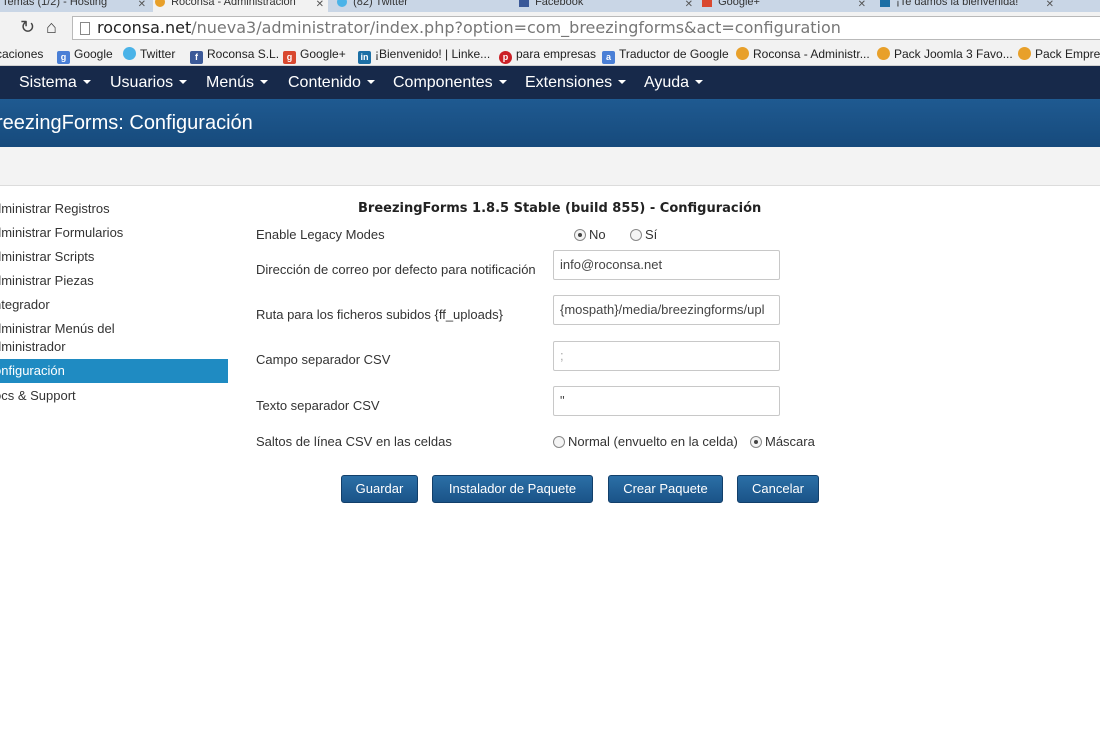 The width and height of the screenshot is (1100, 736). Describe the element at coordinates (422, 6) in the screenshot. I see `tab-twitter: (82) Twitter` at that location.